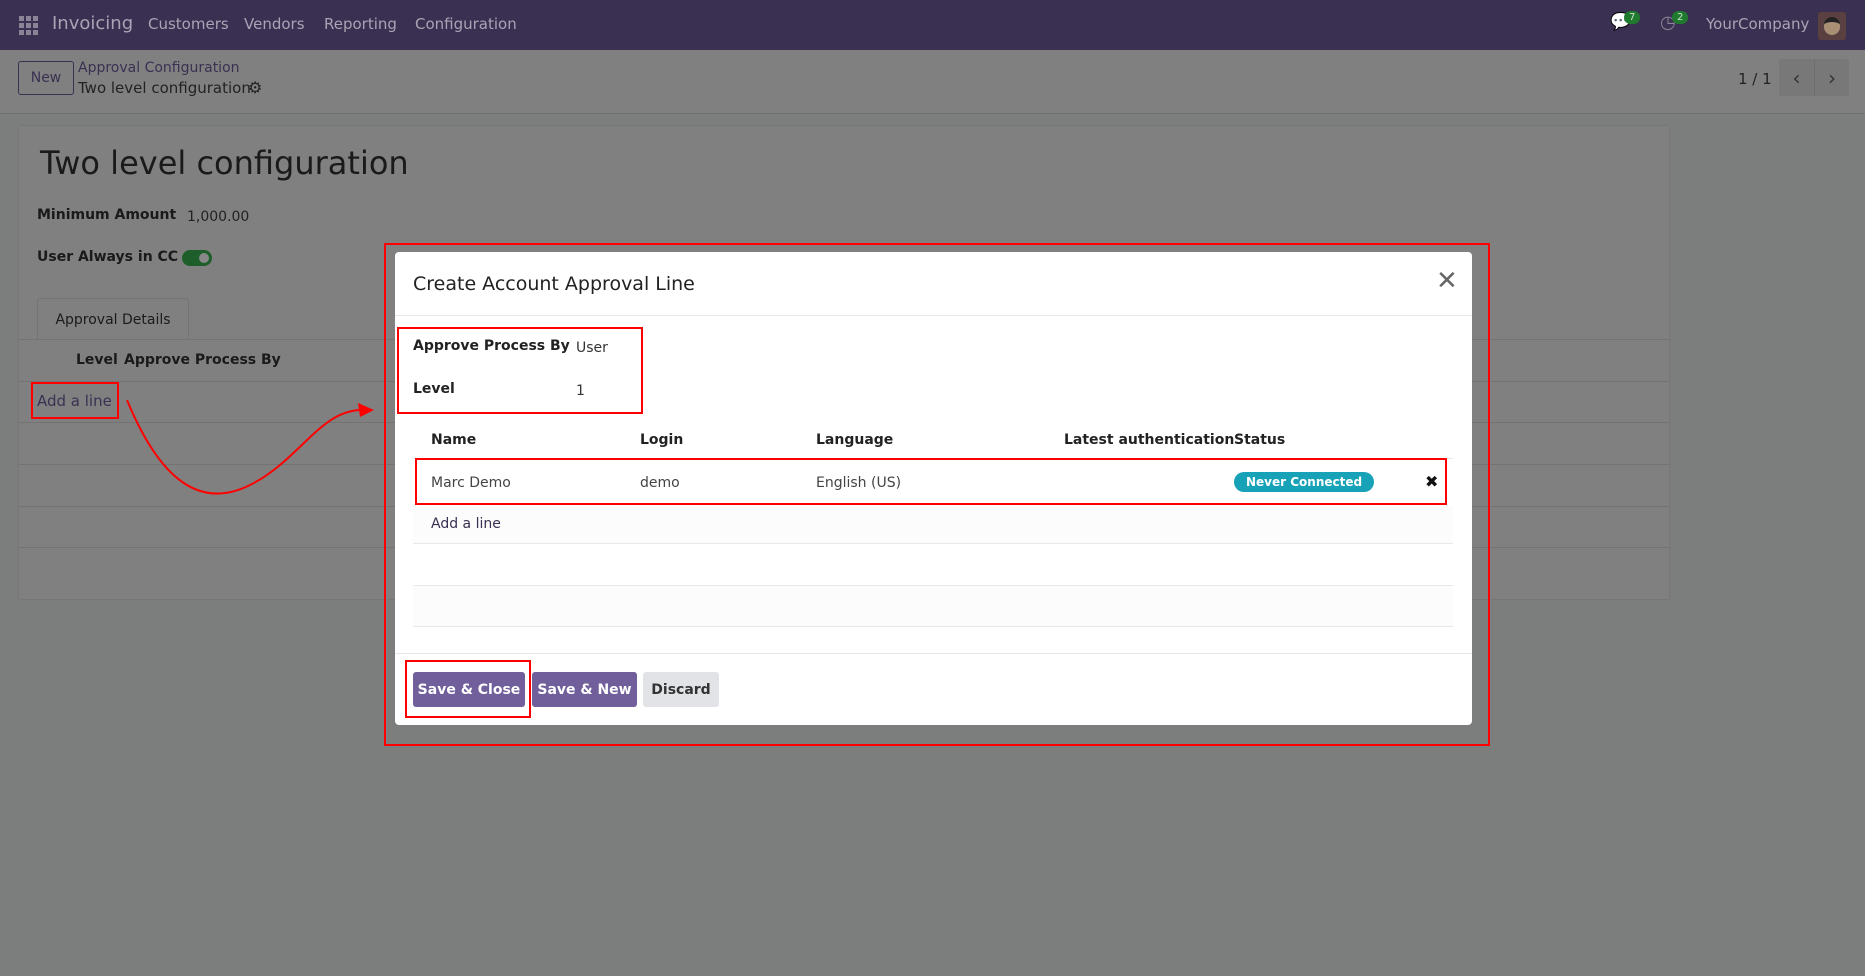  I want to click on save-new-button: Save & New, so click(584, 689).